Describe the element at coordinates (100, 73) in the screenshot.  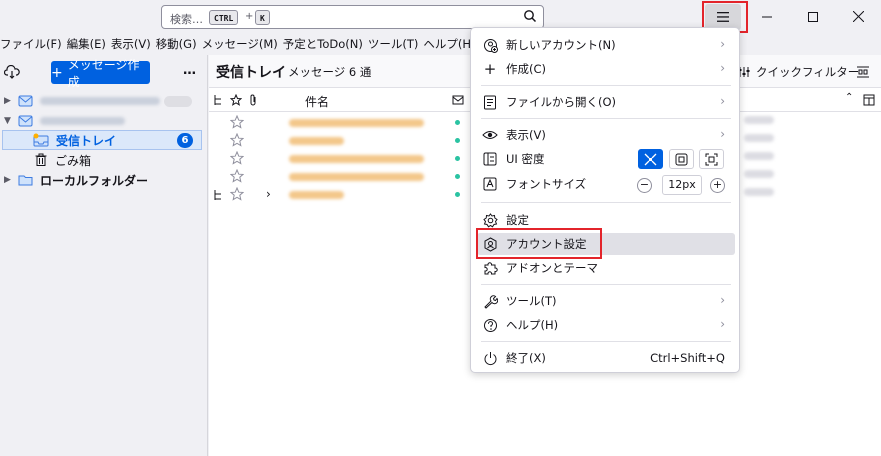
I see `new-message-button: + メッセージ作成` at that location.